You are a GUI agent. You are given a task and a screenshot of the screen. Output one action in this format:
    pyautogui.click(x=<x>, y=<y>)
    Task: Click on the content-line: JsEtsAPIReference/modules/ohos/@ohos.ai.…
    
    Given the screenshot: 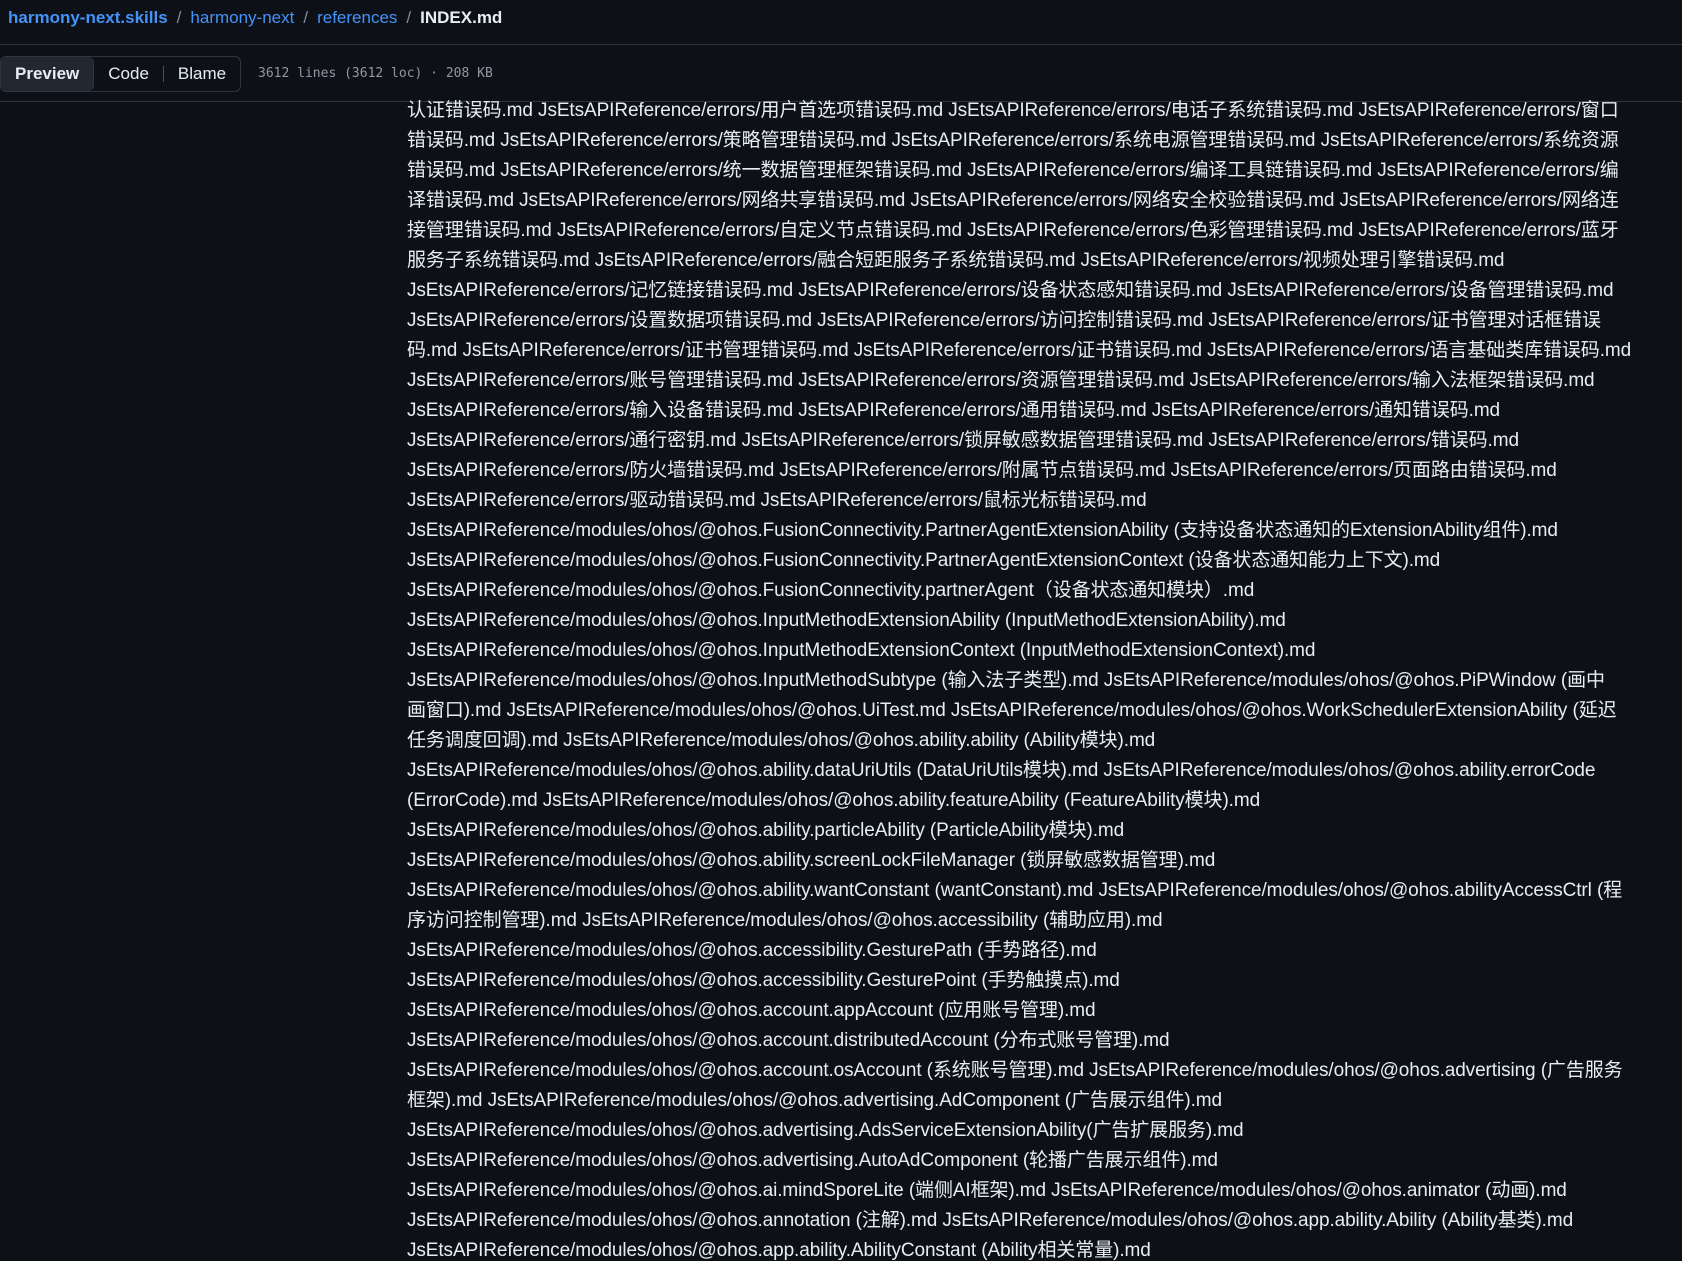 What is the action you would take?
    pyautogui.click(x=987, y=1190)
    